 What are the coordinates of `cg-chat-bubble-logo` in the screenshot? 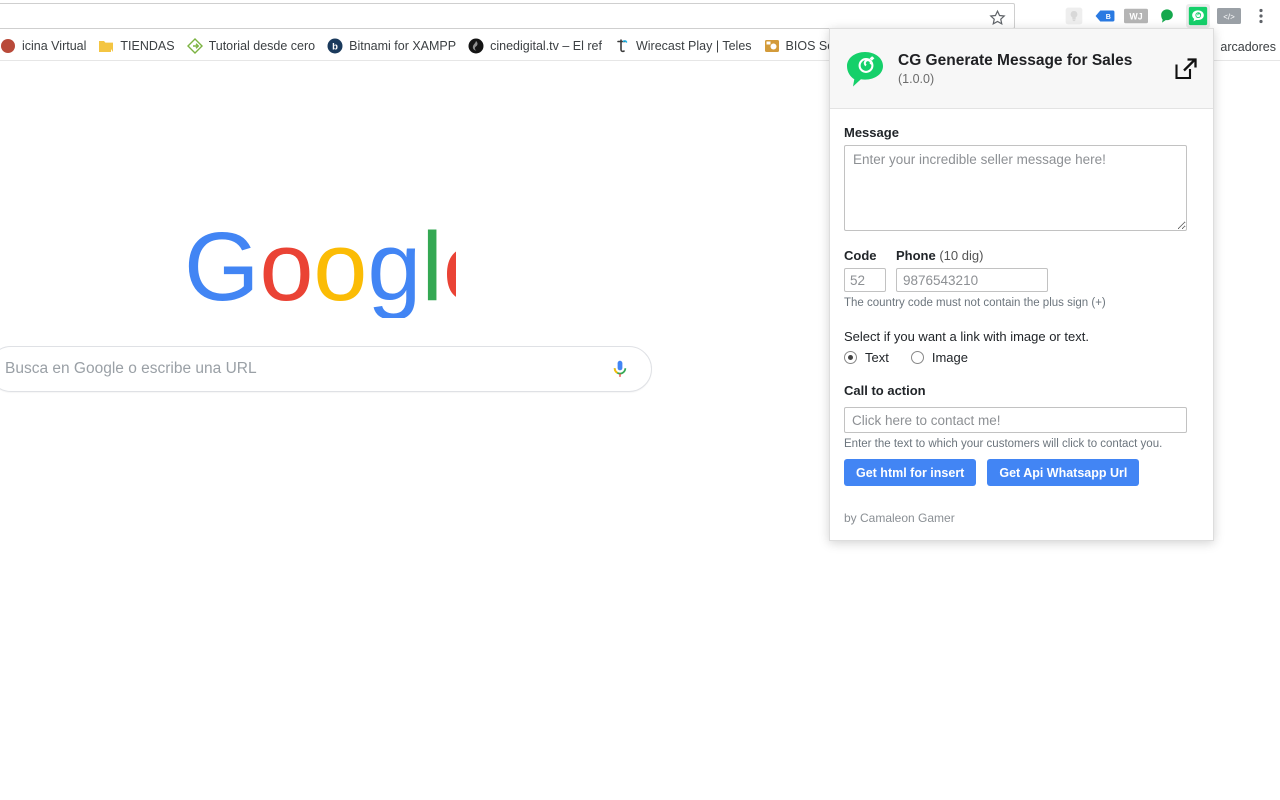 It's located at (865, 69).